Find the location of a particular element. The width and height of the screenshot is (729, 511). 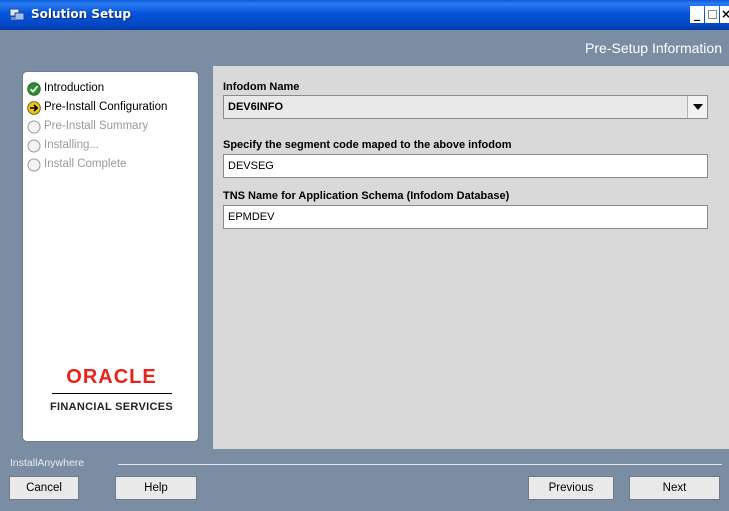

brand-tagline: FINANCIAL SERVICES is located at coordinates (111, 407).